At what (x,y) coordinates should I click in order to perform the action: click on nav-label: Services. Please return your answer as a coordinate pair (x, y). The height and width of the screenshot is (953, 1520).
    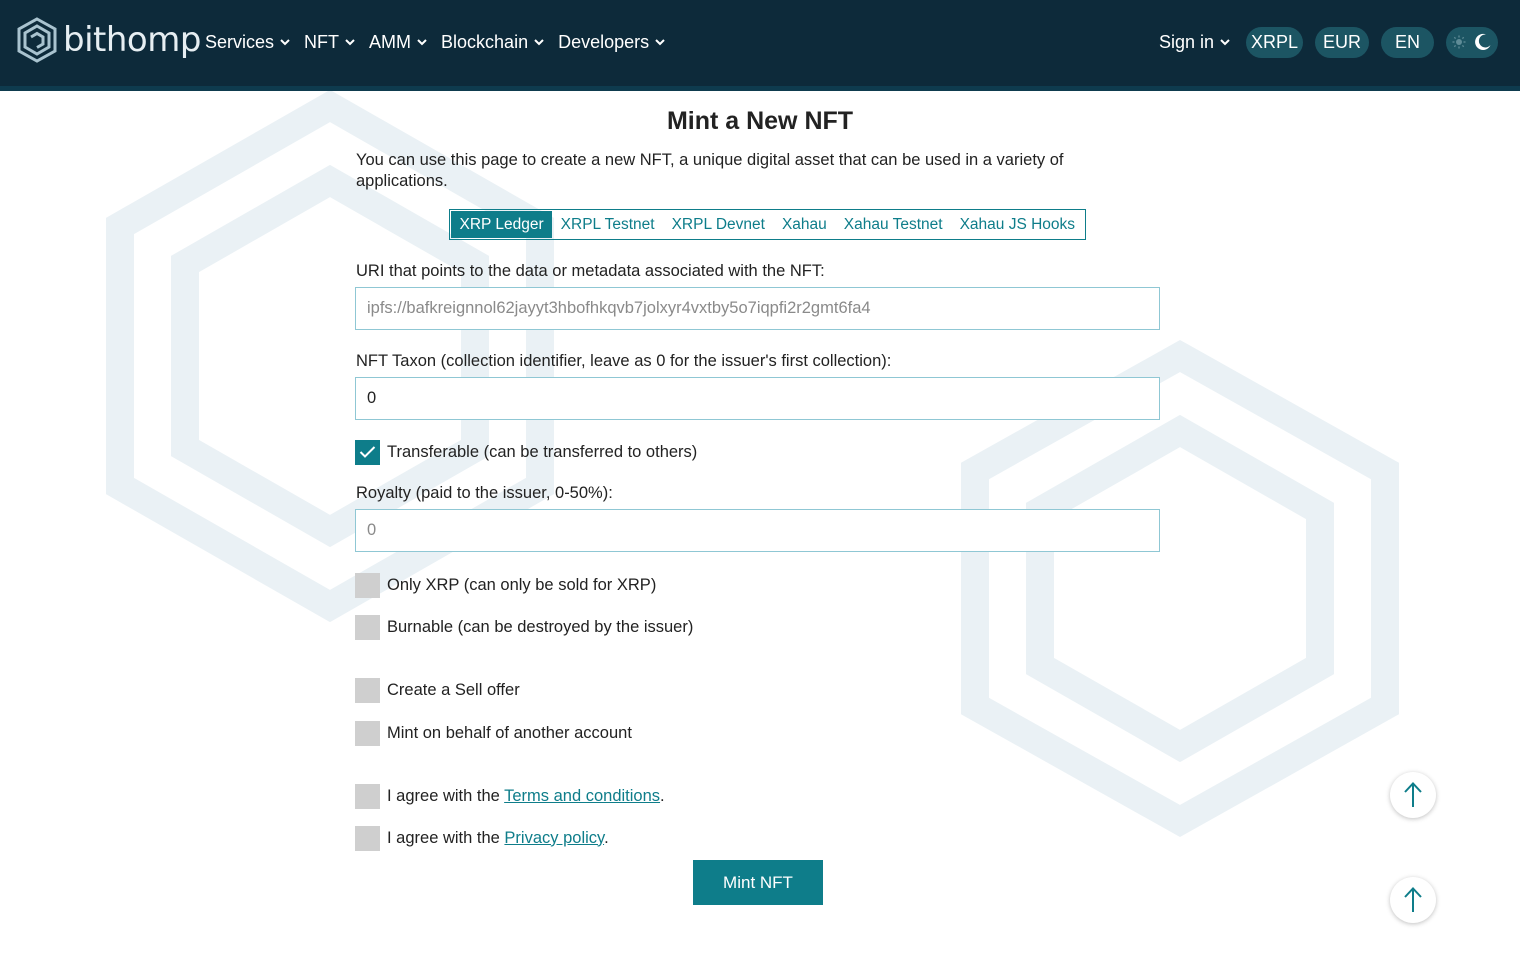
    Looking at the image, I should click on (240, 41).